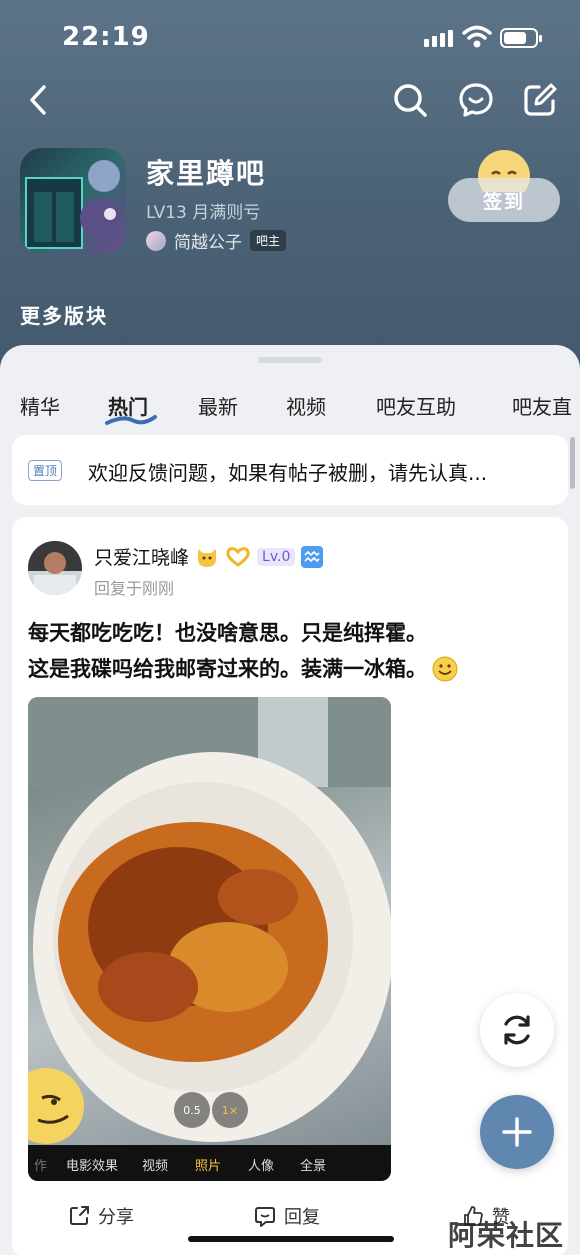 The image size is (580, 1255). I want to click on refresh-button, so click(517, 1030).